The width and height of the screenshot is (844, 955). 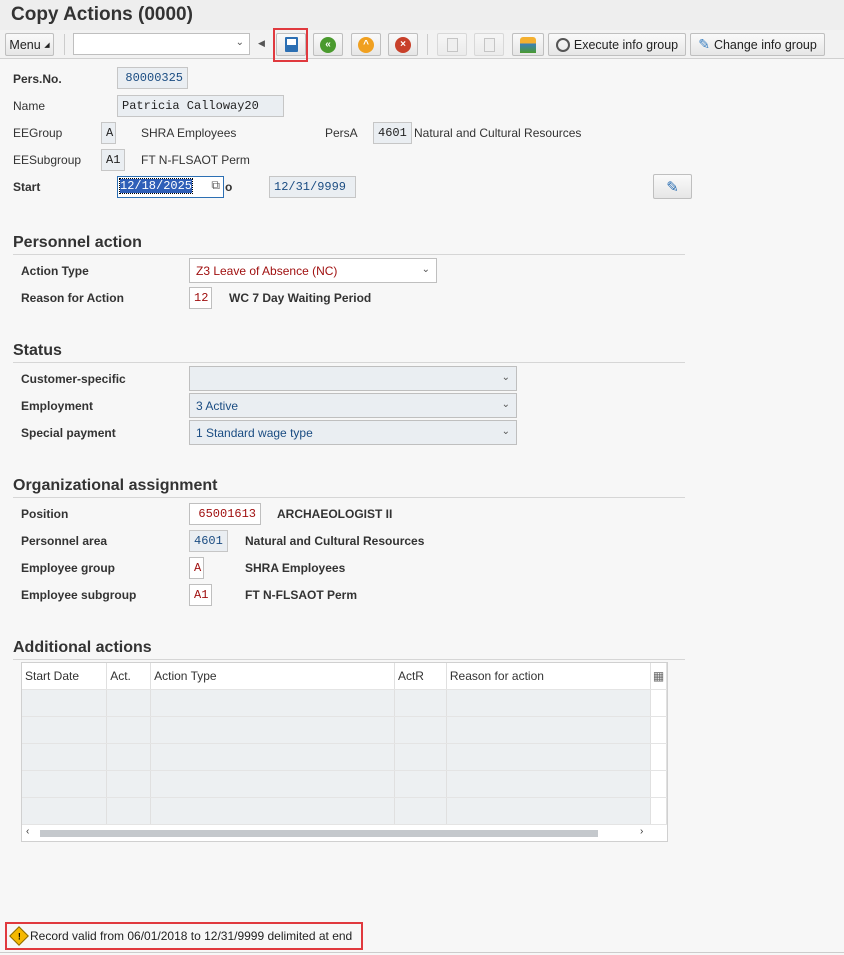 I want to click on calendar-icon: ⧉, so click(x=215, y=186).